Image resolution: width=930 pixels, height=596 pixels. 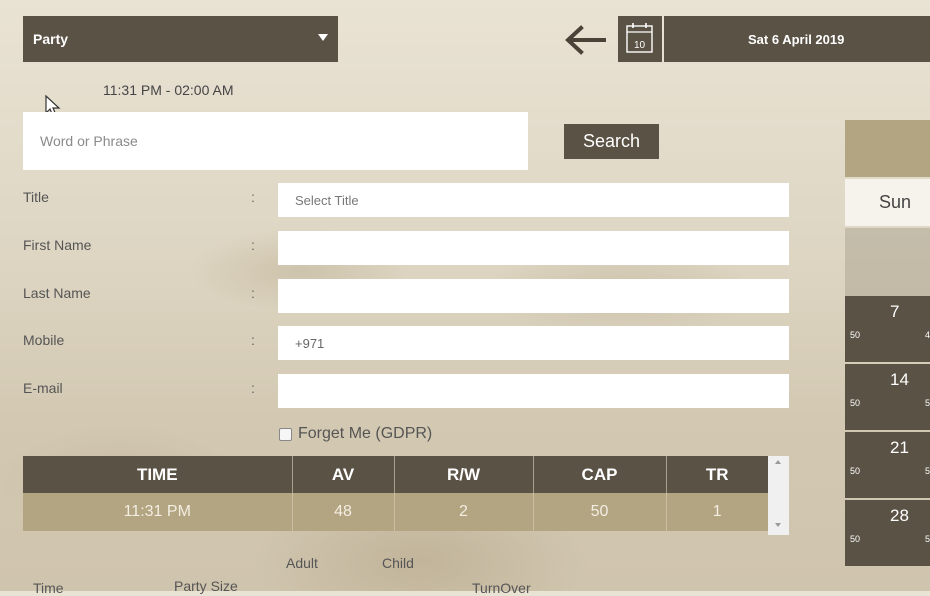 I want to click on last-name-colon: :, so click(x=253, y=293).